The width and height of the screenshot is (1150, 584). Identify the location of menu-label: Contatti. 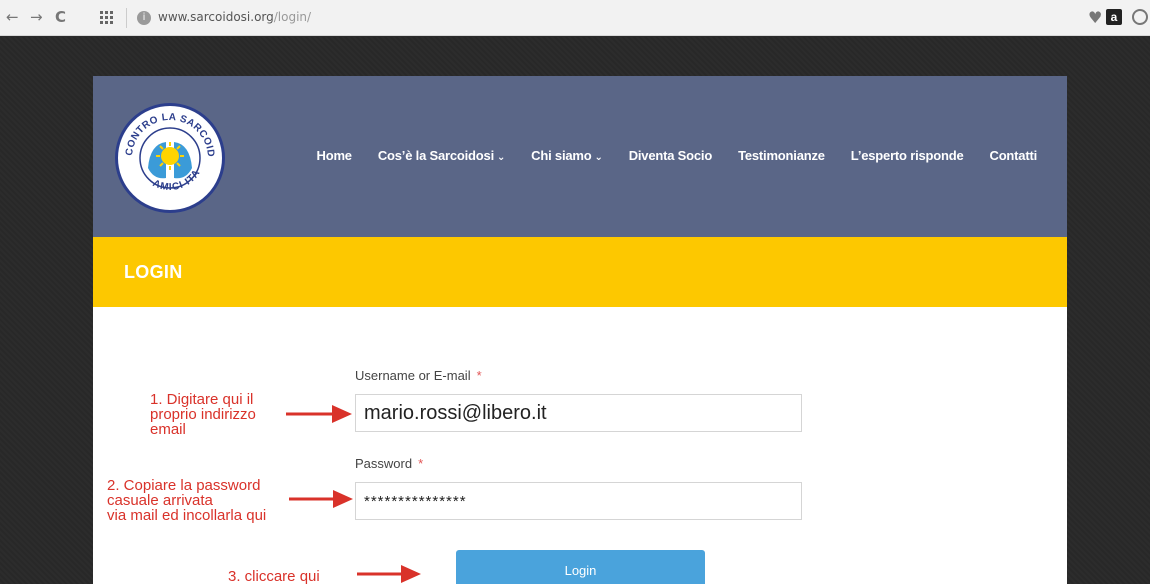
(1013, 155).